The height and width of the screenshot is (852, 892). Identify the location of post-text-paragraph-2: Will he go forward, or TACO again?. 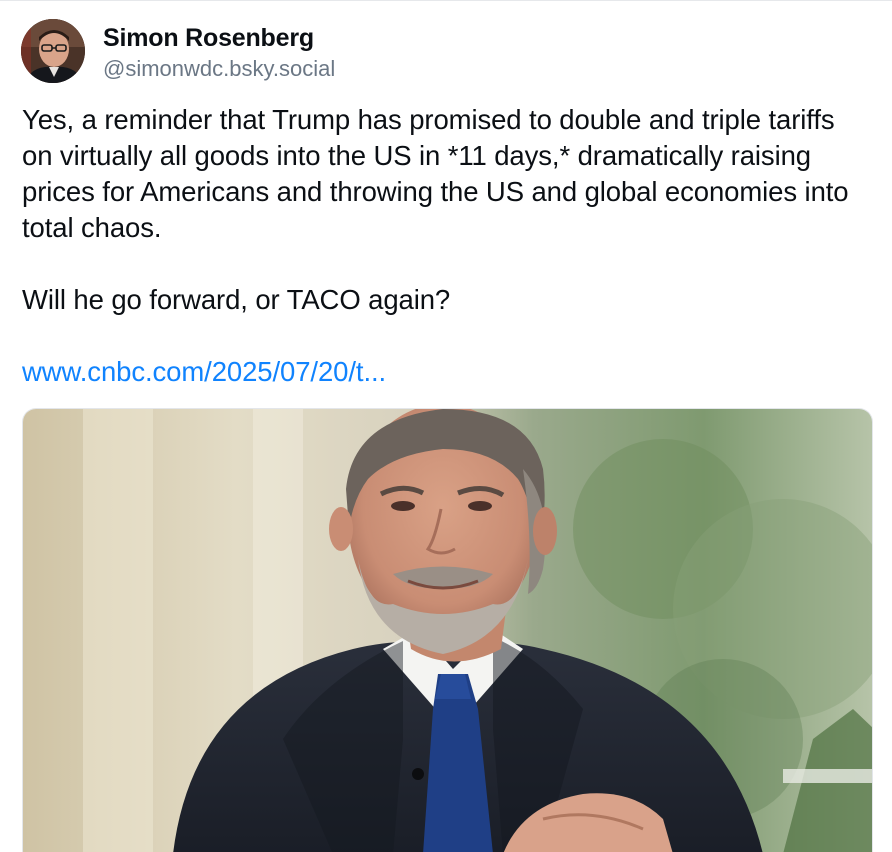
(236, 299).